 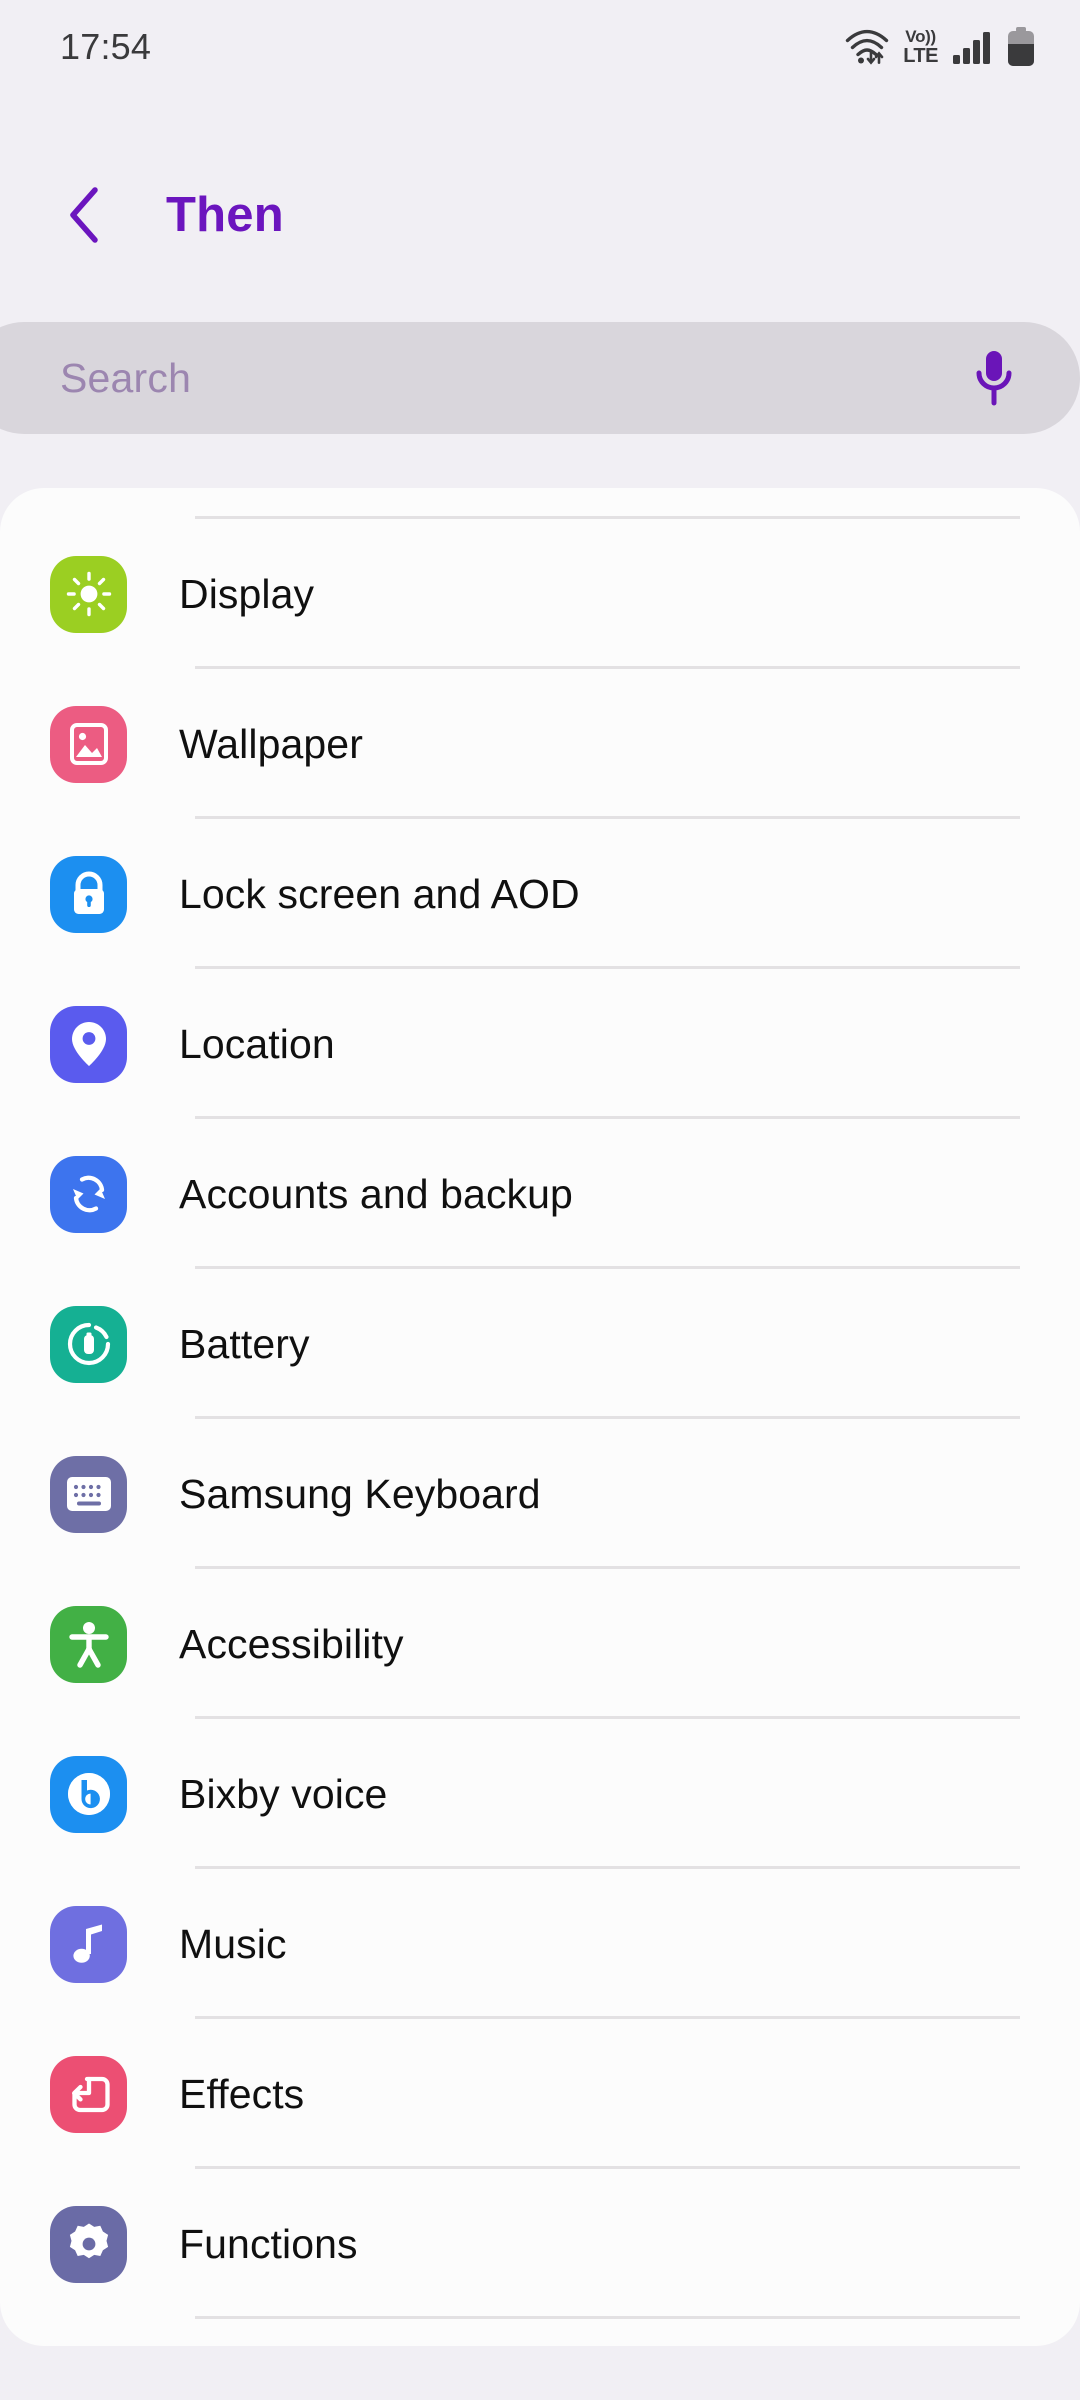 I want to click on keyboard-icon, so click(x=88, y=1494).